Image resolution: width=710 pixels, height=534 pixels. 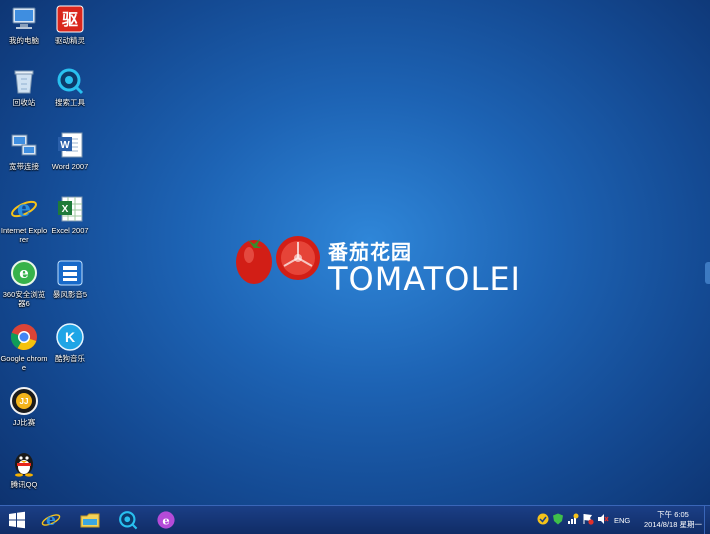 I want to click on kugou-icon: K, so click(x=70, y=337).